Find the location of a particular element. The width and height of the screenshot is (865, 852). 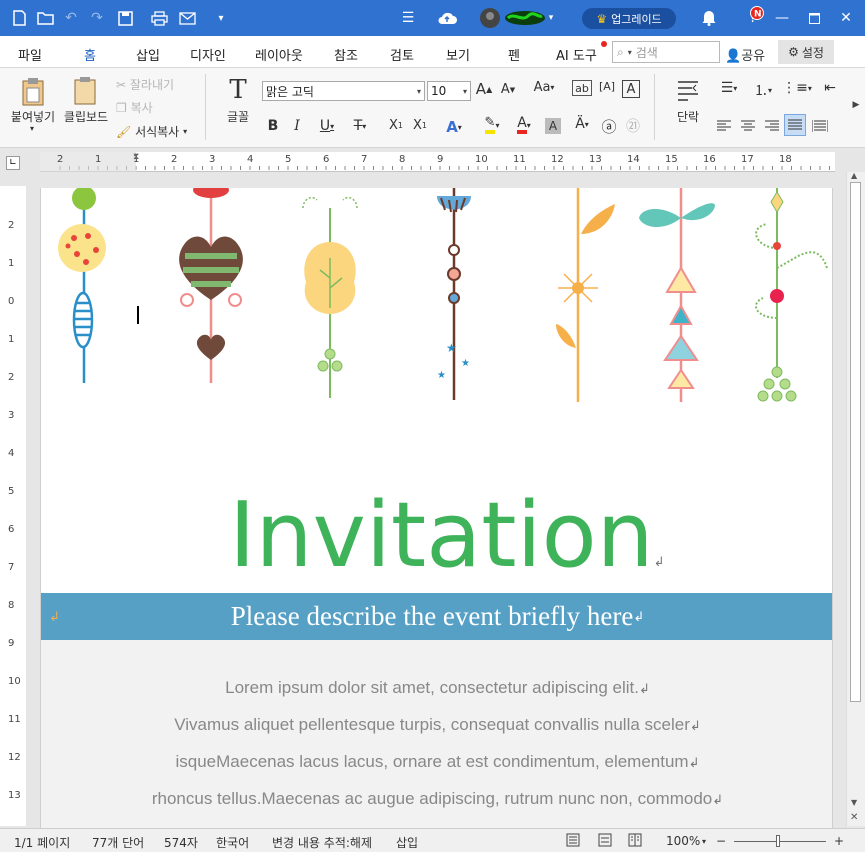

justify-icon is located at coordinates (795, 125).